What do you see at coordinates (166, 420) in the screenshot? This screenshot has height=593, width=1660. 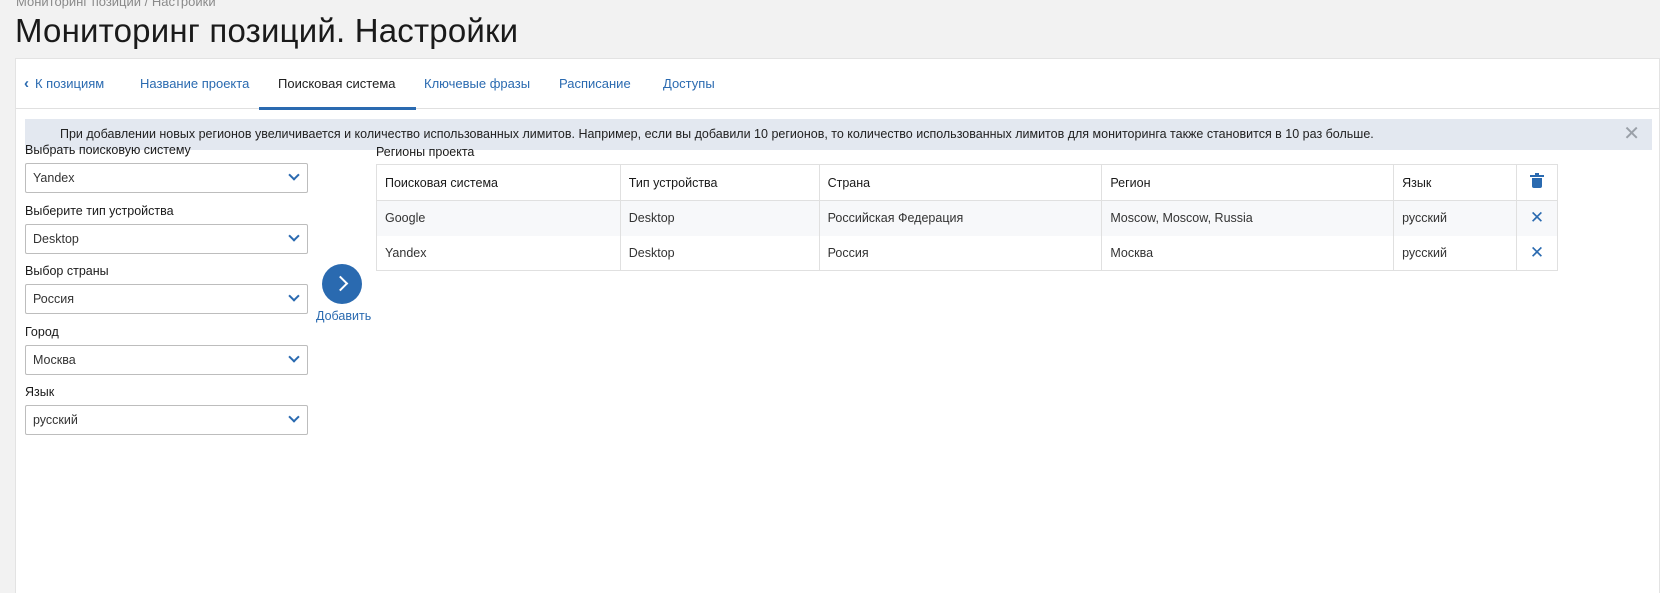 I see `language-select: русский` at bounding box center [166, 420].